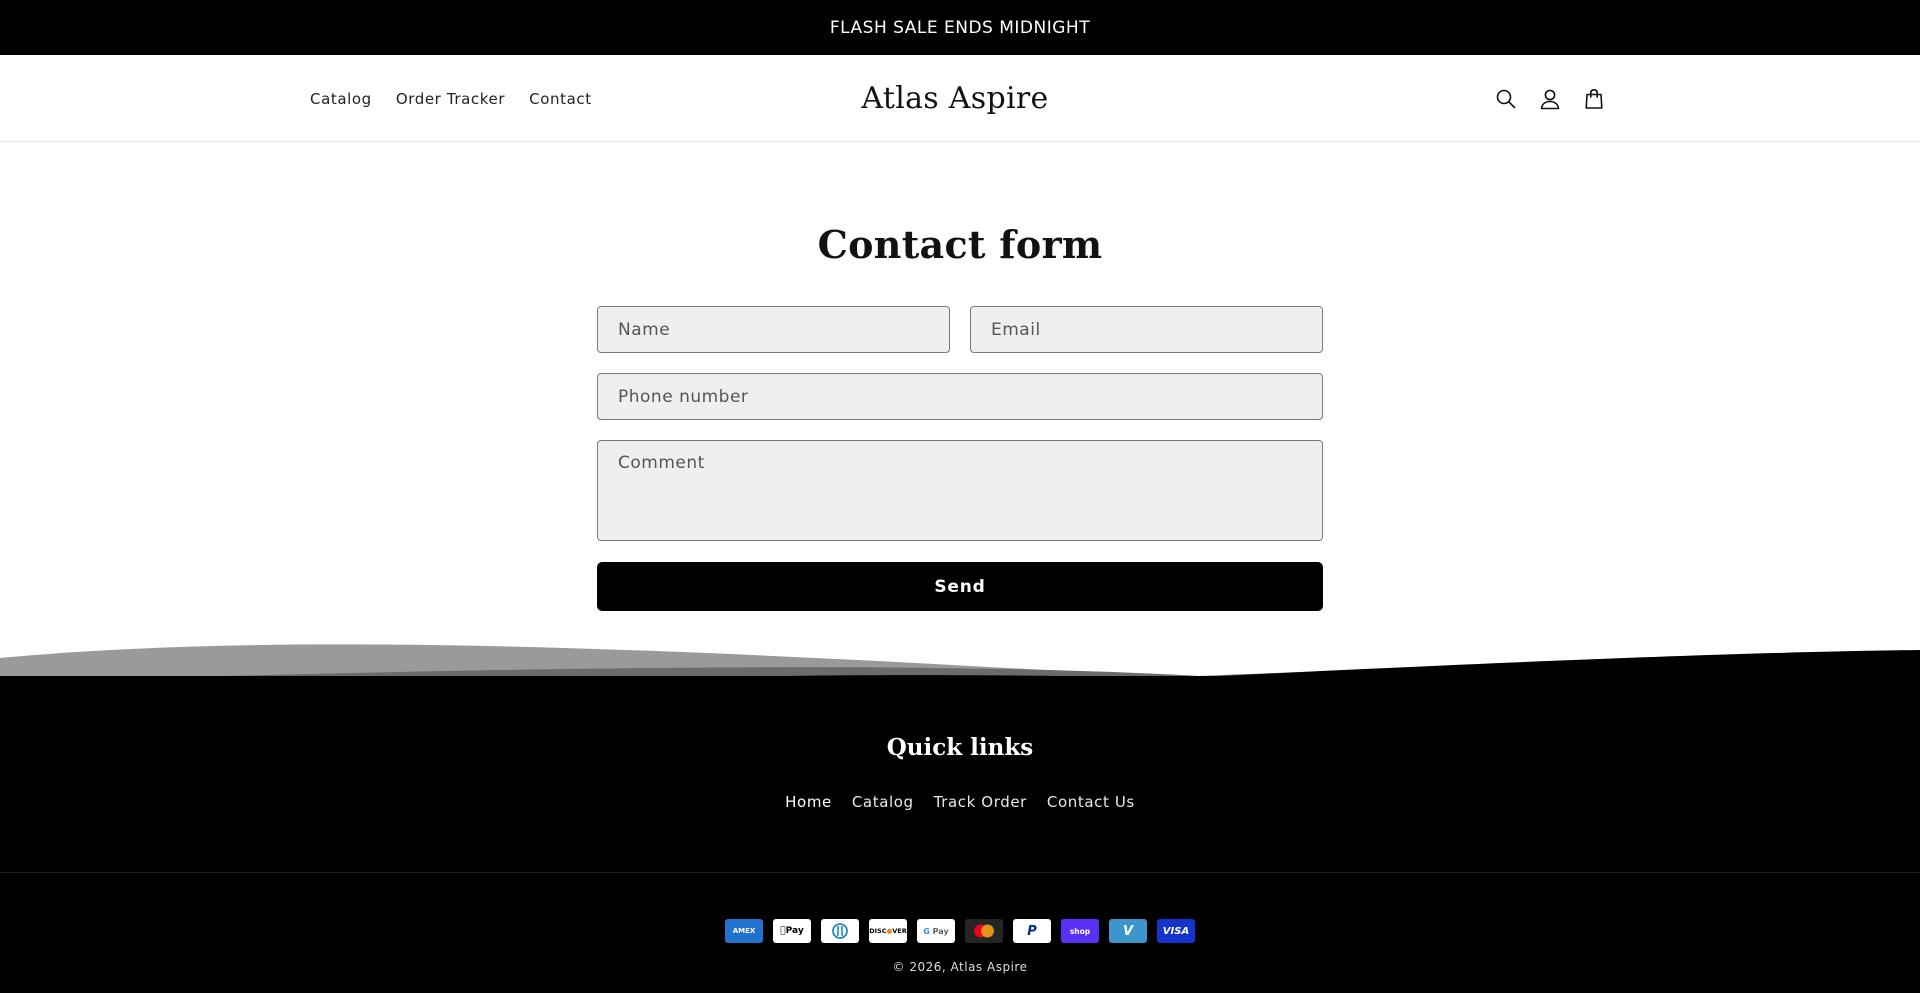 This screenshot has width=1920, height=993. Describe the element at coordinates (960, 967) in the screenshot. I see `copyright: © 2026, Atlas Aspire` at that location.